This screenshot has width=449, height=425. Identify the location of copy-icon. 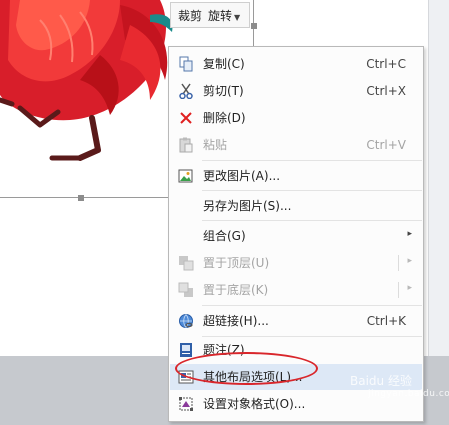
(186, 64).